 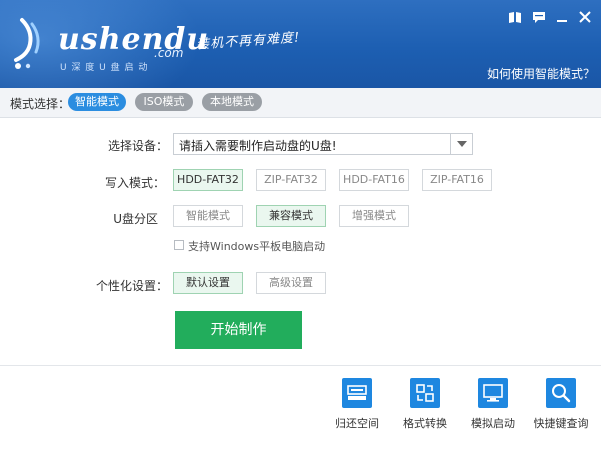 I want to click on advanced-settings-option: 高级设置, so click(x=291, y=283).